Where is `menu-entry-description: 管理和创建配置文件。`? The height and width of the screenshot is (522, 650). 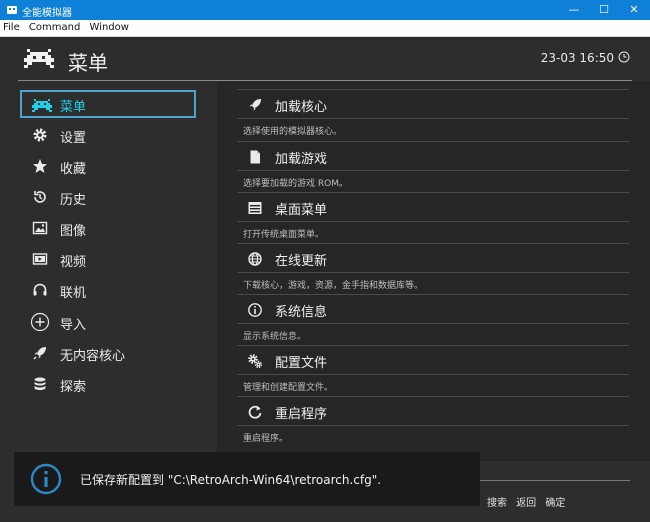 menu-entry-description: 管理和创建配置文件。 is located at coordinates (288, 388).